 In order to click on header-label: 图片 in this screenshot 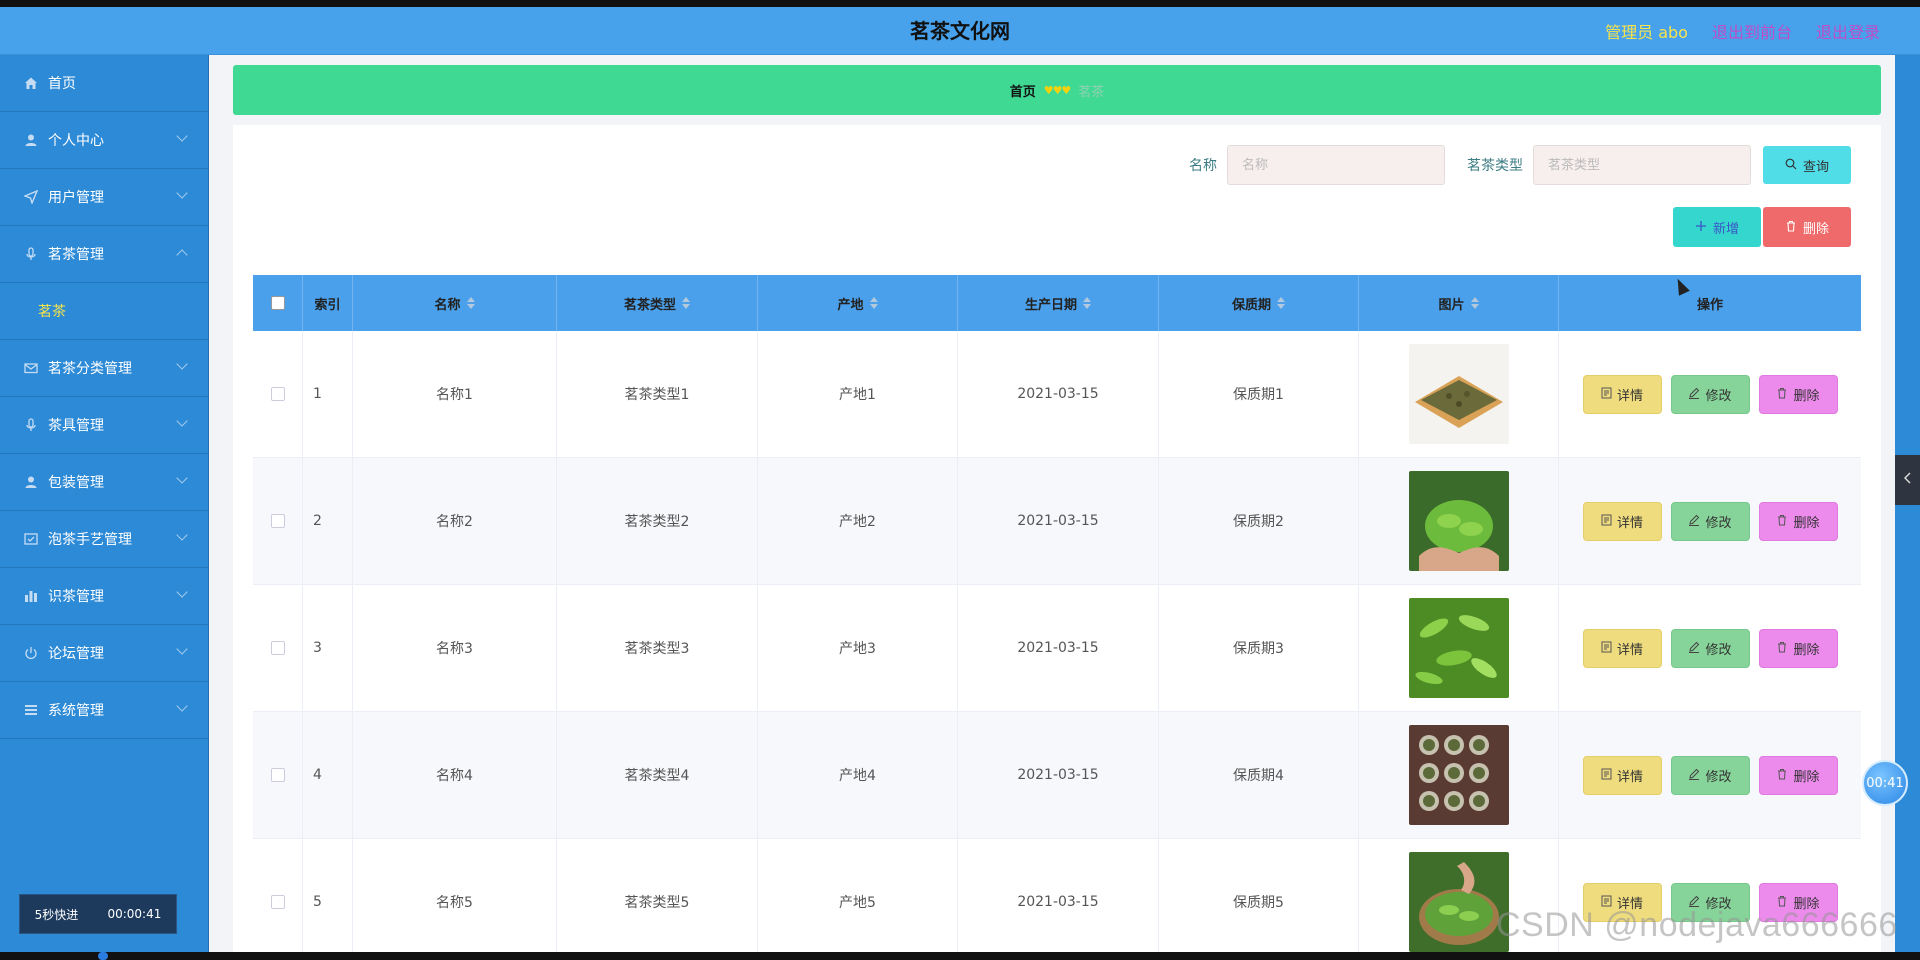, I will do `click(1451, 305)`.